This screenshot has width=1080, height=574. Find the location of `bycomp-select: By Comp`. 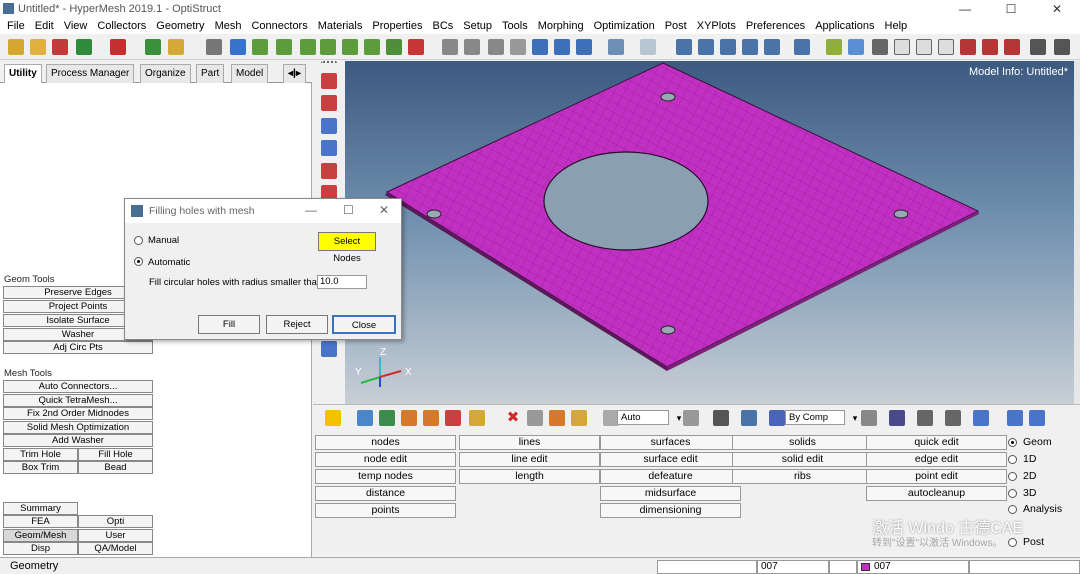

bycomp-select: By Comp is located at coordinates (815, 417).